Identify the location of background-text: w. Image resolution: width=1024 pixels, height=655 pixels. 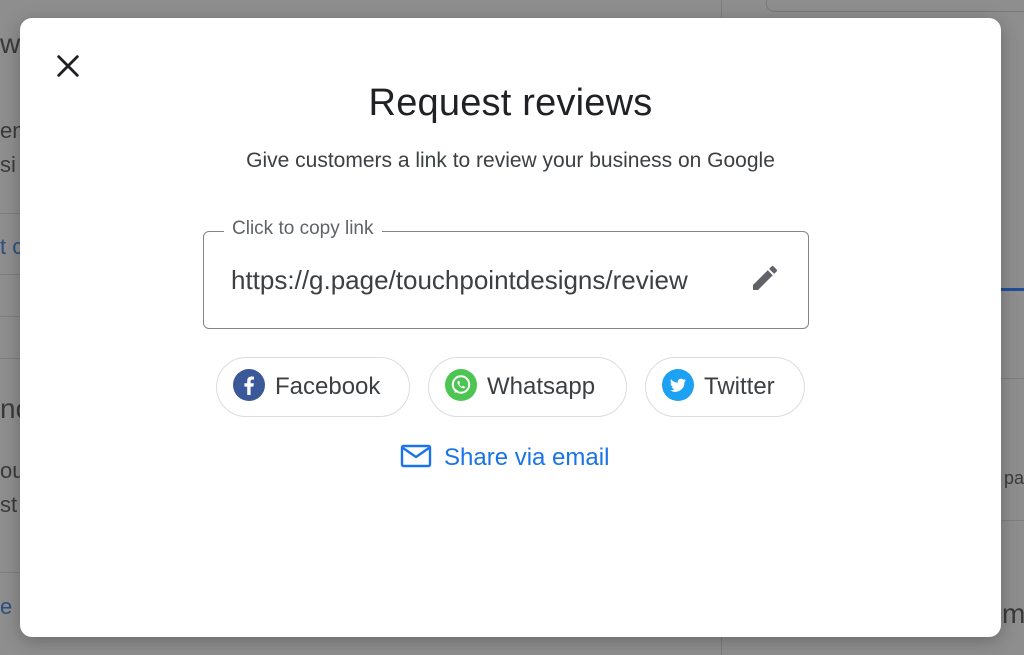
(10, 43).